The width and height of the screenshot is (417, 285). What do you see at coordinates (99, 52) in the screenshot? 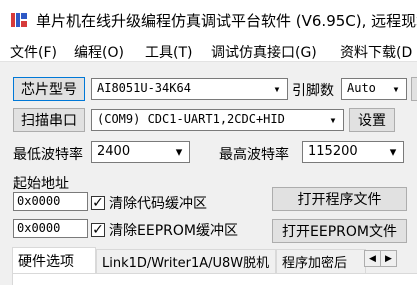
I see `menu-program: 编程(O)` at bounding box center [99, 52].